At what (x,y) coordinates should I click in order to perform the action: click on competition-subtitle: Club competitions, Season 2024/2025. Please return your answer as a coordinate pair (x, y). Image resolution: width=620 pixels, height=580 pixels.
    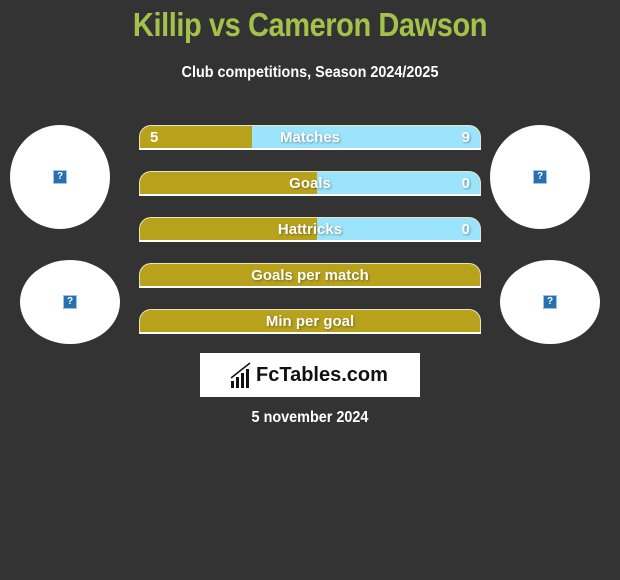
    Looking at the image, I should click on (310, 72).